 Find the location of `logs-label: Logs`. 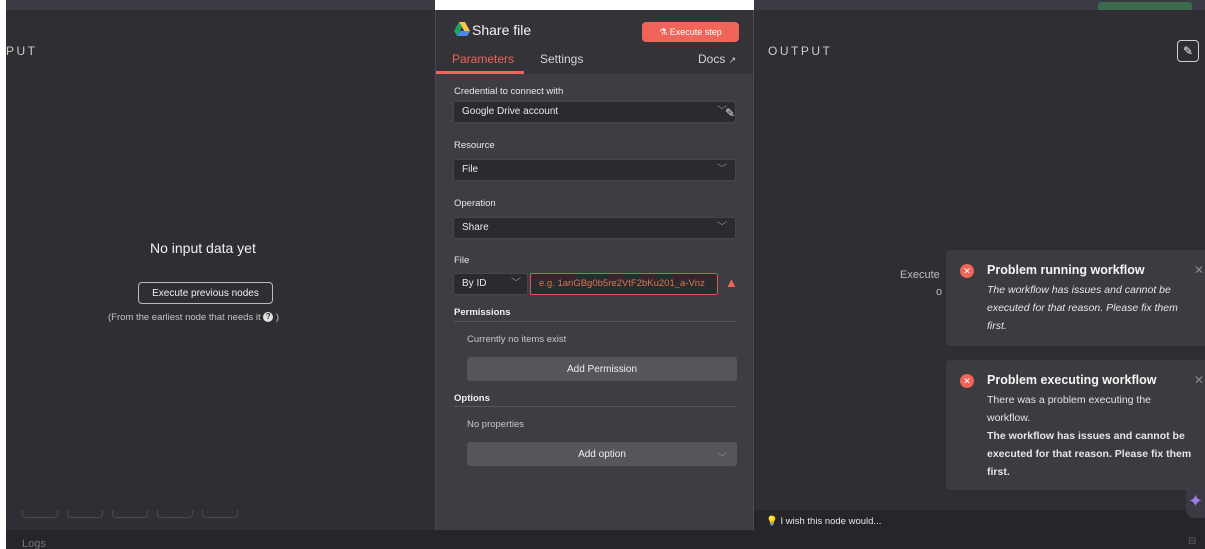

logs-label: Logs is located at coordinates (34, 543).